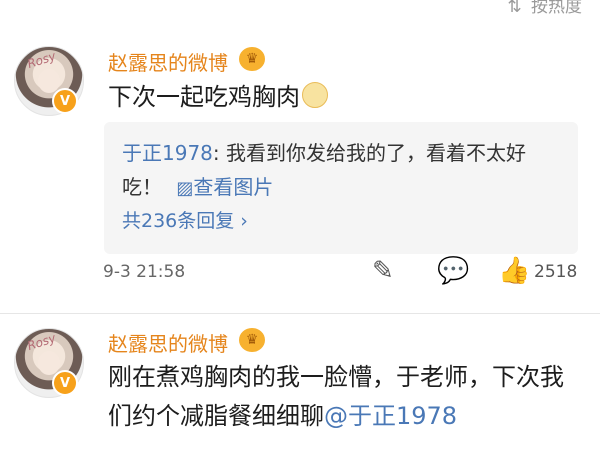 This screenshot has height=450, width=600. Describe the element at coordinates (336, 377) in the screenshot. I see `comment-line-1: 刚在煮鸡胸肉的我一脸懵，于老师，下次我` at that location.